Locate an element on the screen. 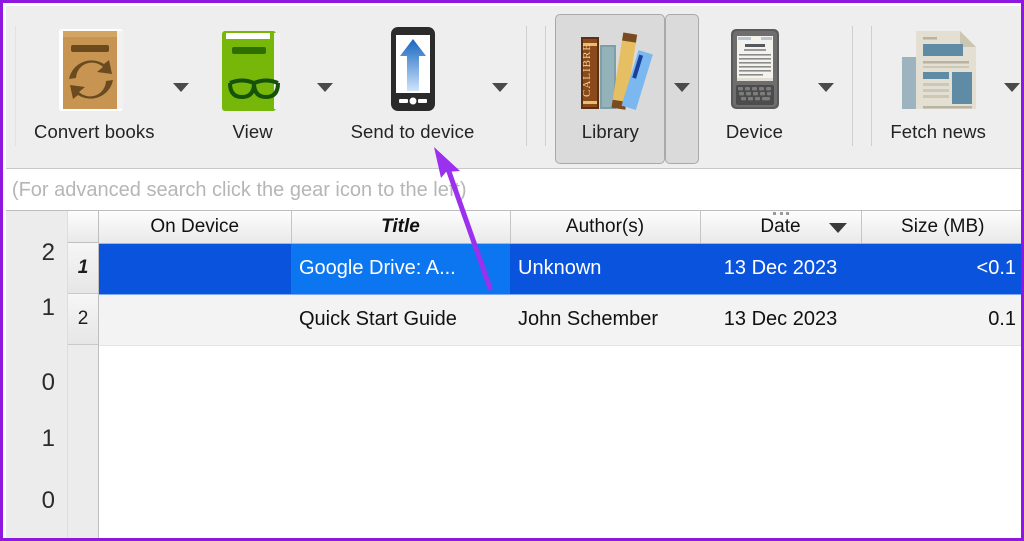 This screenshot has width=1024, height=541. cell-size: 0.1 is located at coordinates (941, 320).